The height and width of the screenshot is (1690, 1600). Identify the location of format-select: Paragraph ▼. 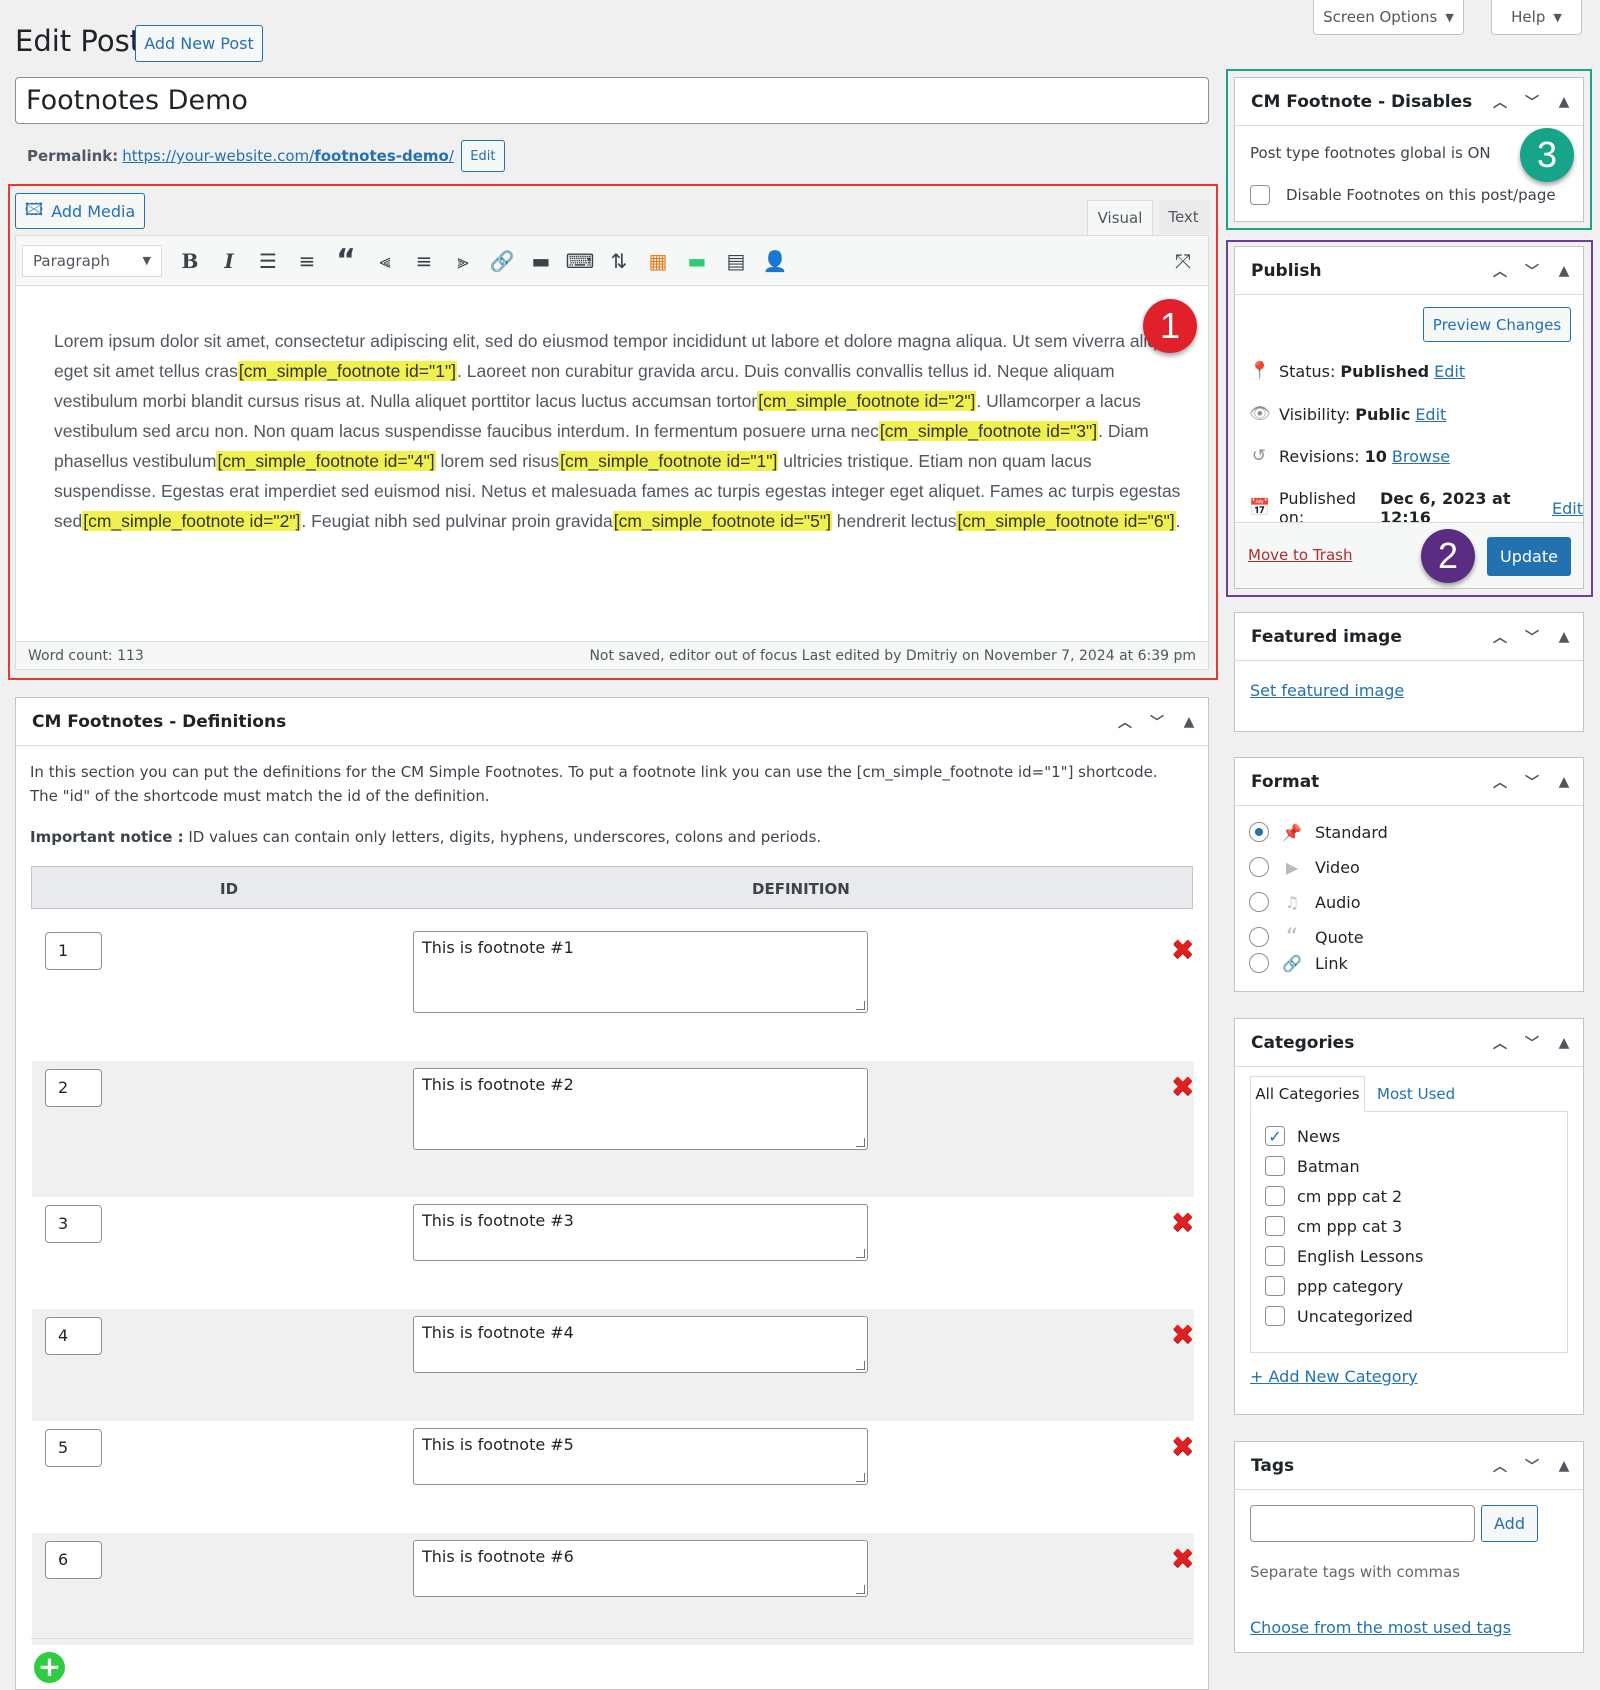
(92, 260).